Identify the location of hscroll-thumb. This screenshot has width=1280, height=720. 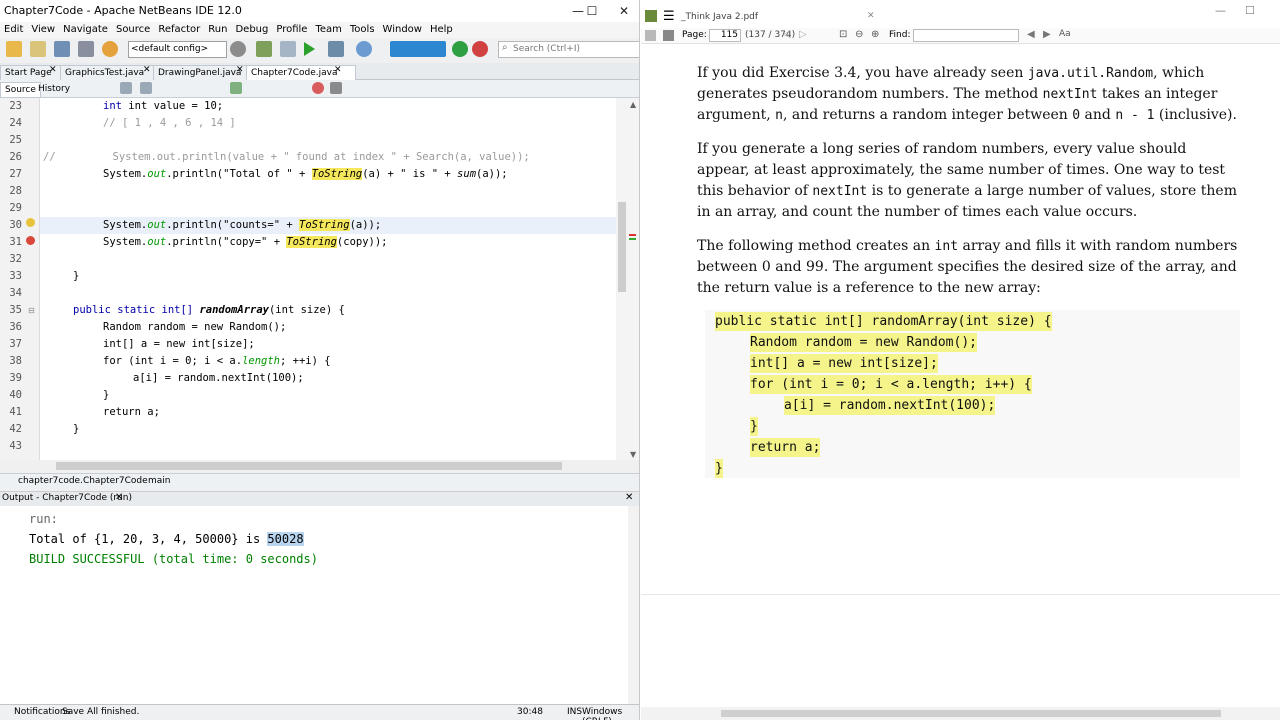
(309, 466).